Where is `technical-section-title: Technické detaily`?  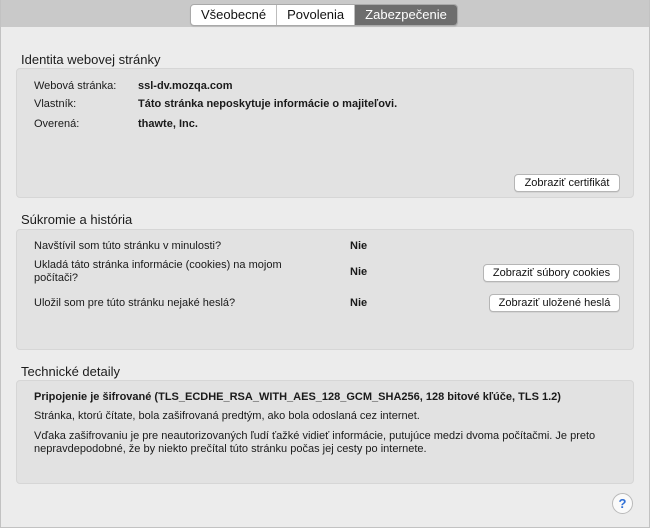
technical-section-title: Technické detaily is located at coordinates (70, 371).